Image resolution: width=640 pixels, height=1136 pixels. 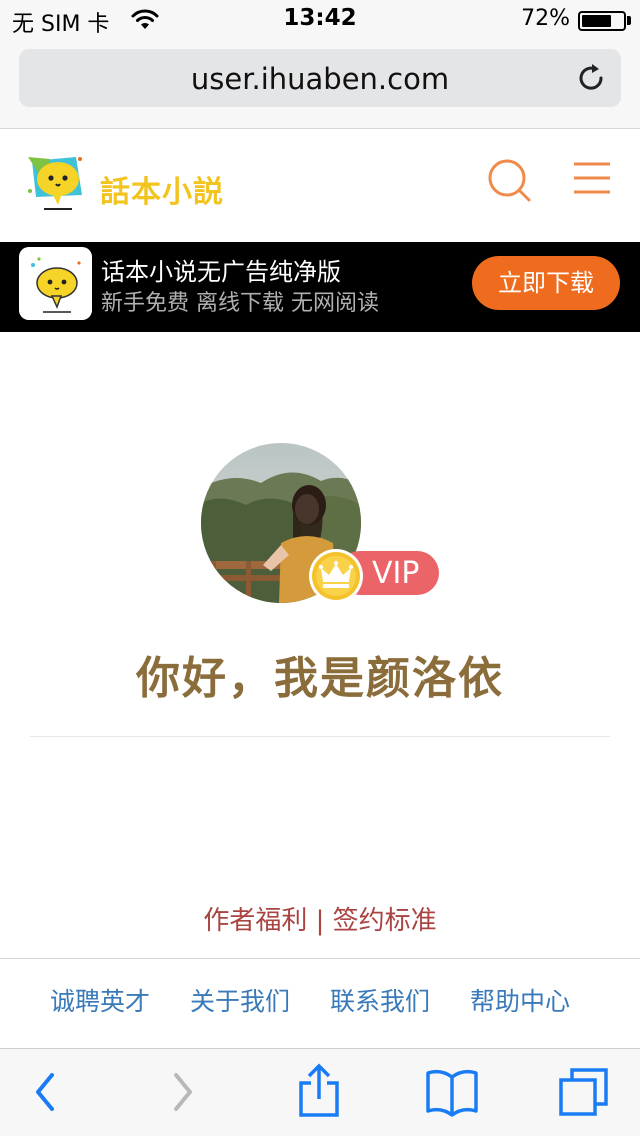 I want to click on crown-icon, so click(x=336, y=576).